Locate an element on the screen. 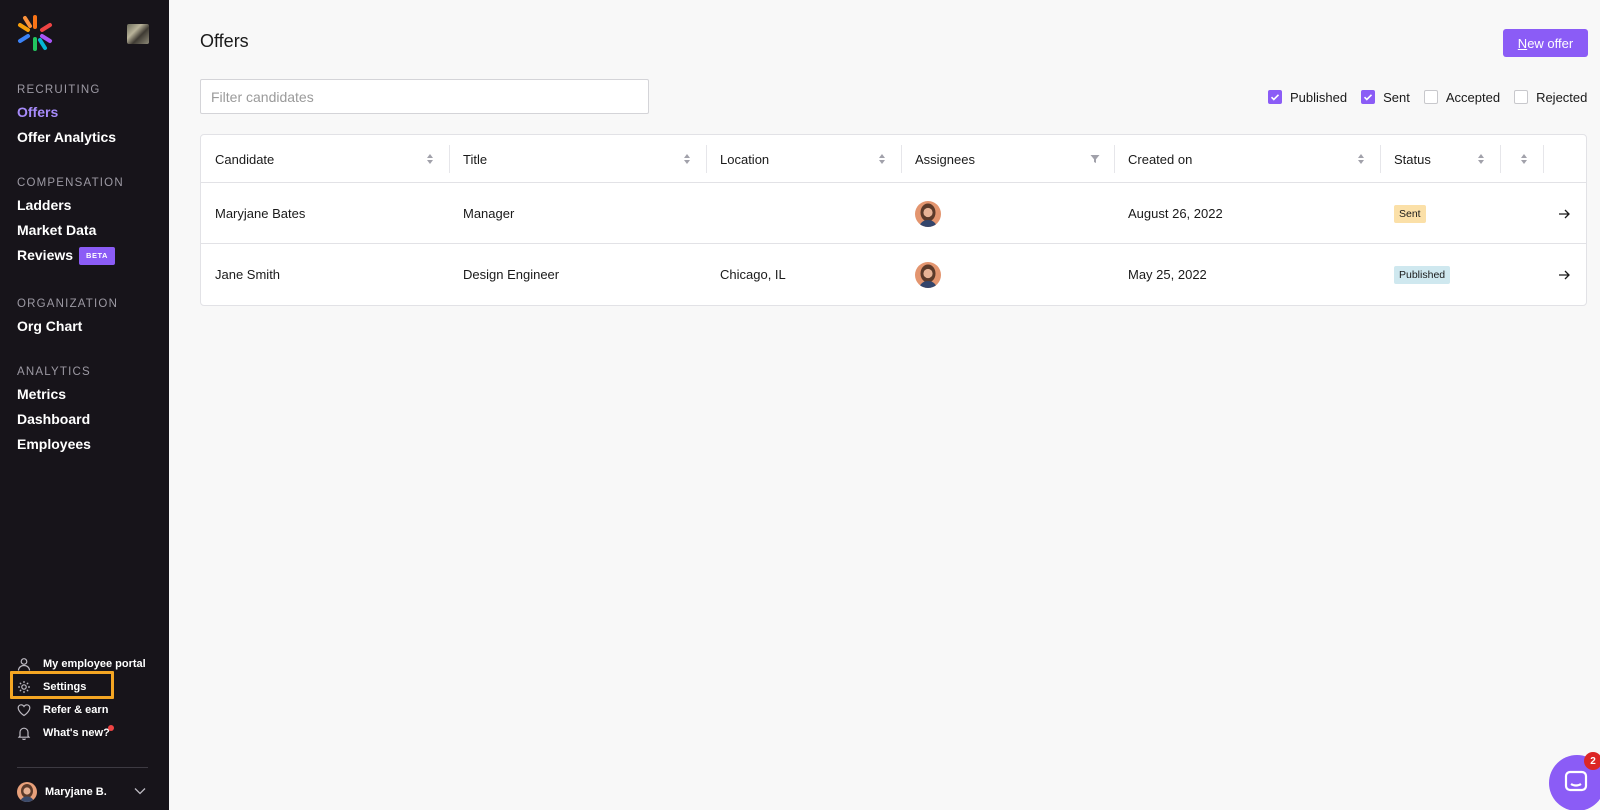 This screenshot has height=810, width=1600. chat-icon is located at coordinates (1576, 781).